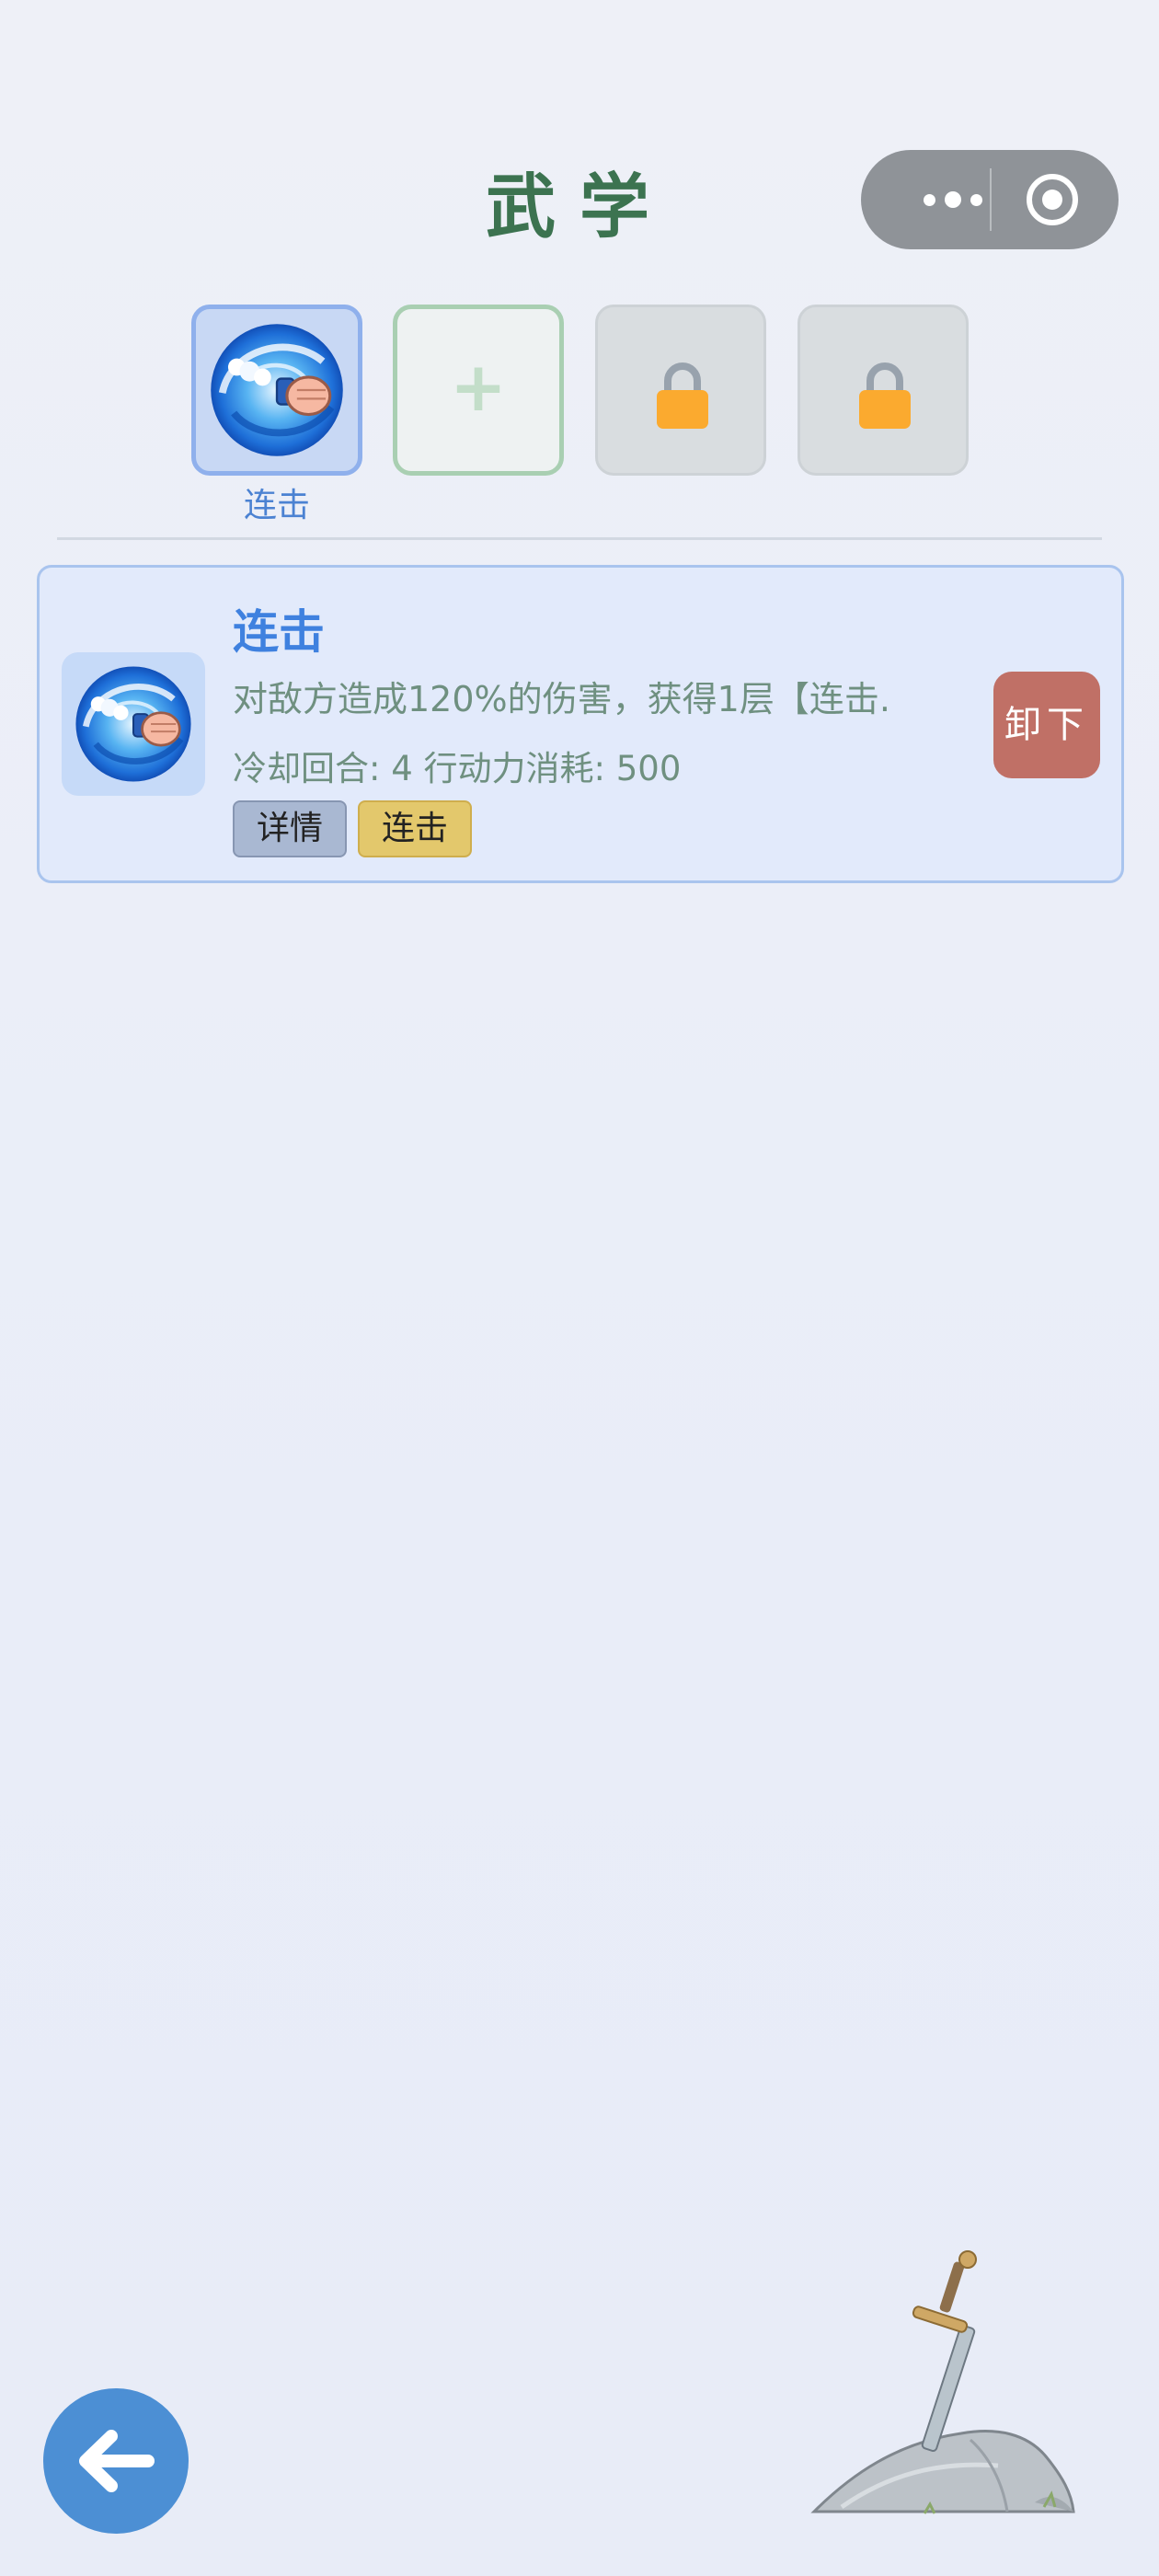 This screenshot has width=1159, height=2576. I want to click on unload-button: 卸下, so click(1046, 725).